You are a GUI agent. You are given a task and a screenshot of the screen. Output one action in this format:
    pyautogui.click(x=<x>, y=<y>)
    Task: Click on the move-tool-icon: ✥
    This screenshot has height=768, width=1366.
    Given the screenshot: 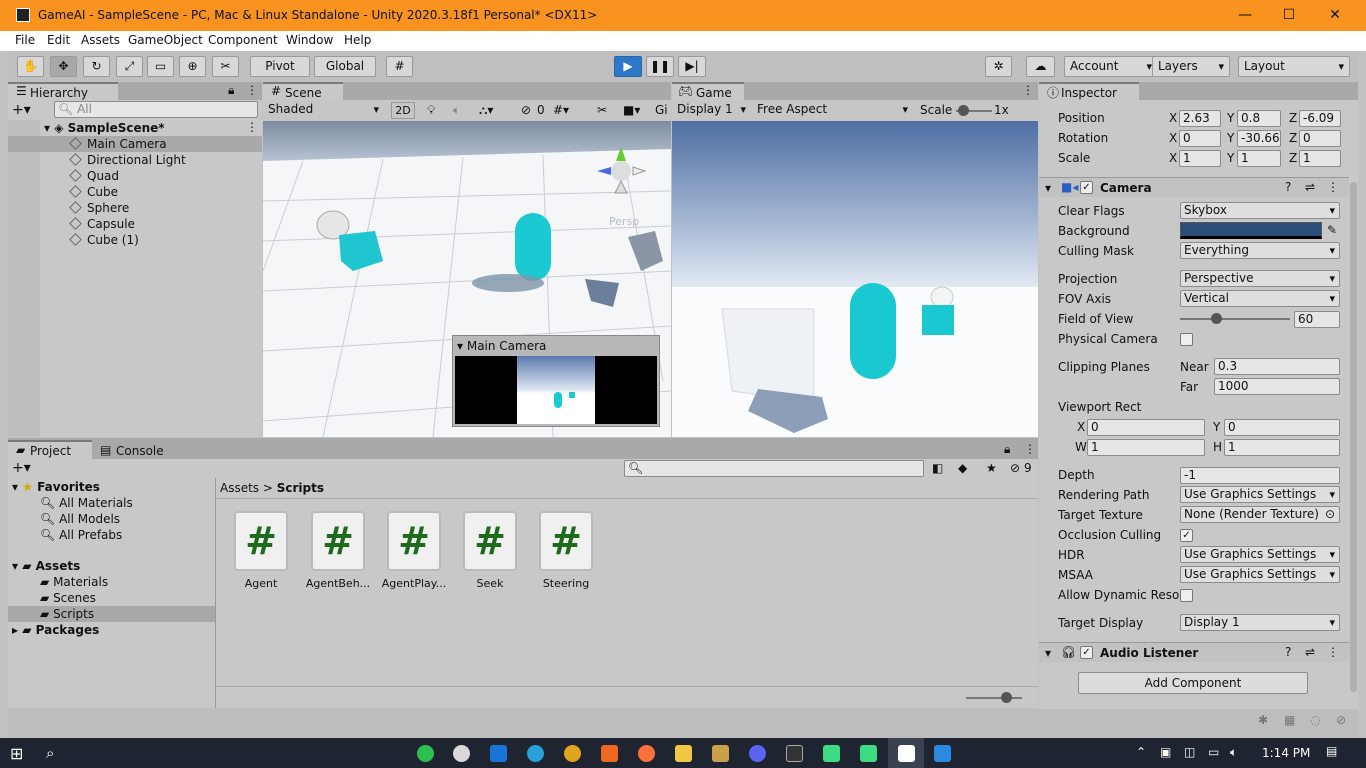 What is the action you would take?
    pyautogui.click(x=63, y=66)
    